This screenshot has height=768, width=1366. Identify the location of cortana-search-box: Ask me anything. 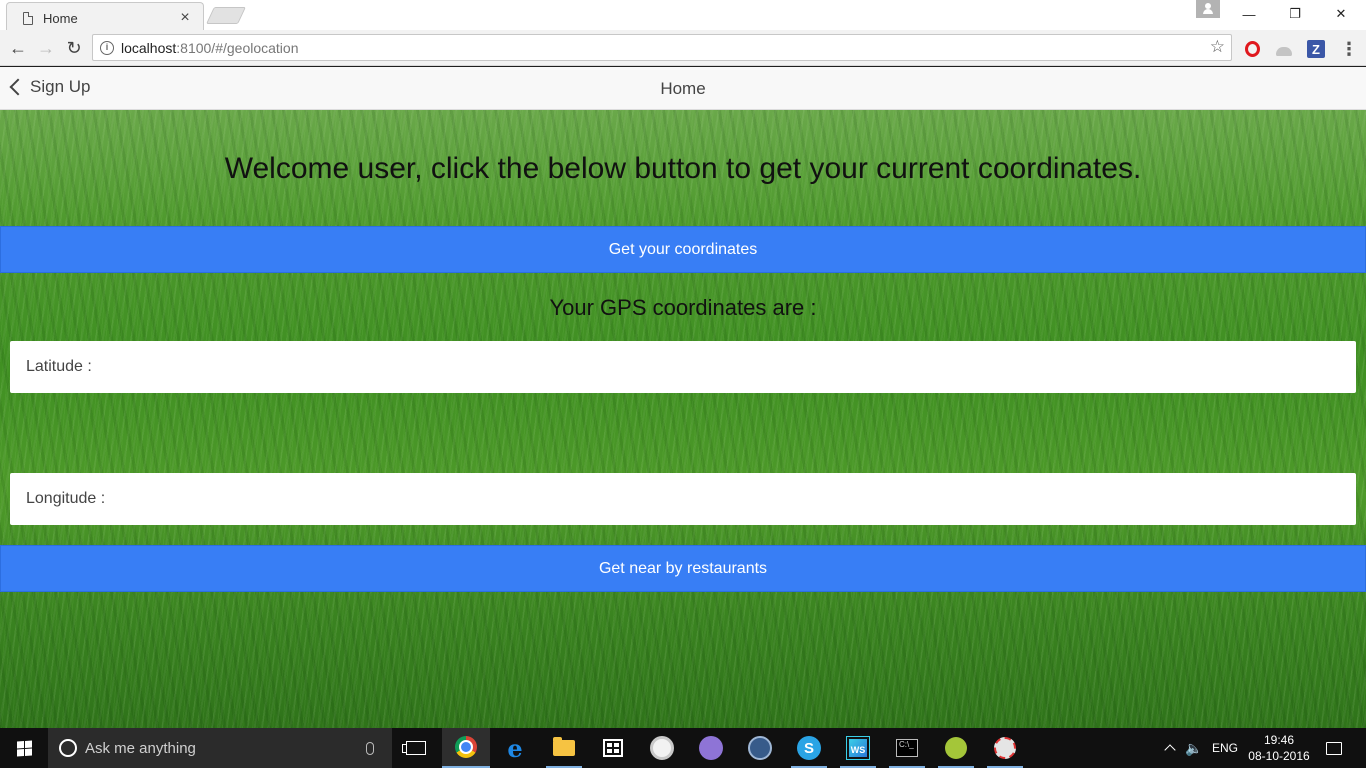
(220, 748).